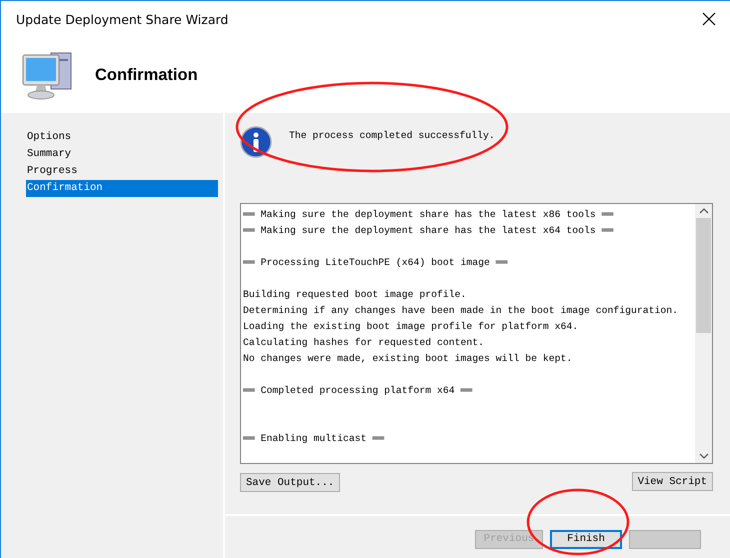 The width and height of the screenshot is (730, 558). What do you see at coordinates (122, 154) in the screenshot?
I see `step-item: Summary` at bounding box center [122, 154].